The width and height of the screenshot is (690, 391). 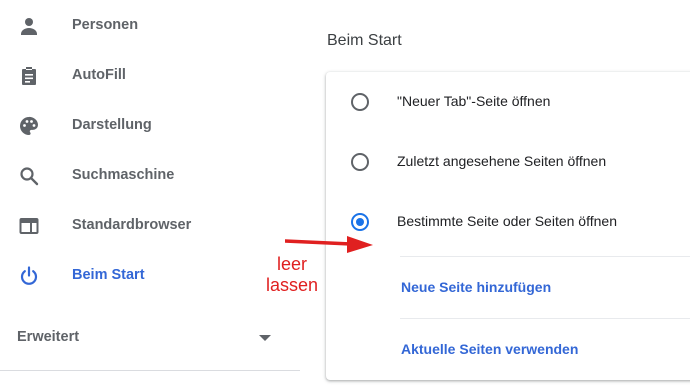 What do you see at coordinates (292, 285) in the screenshot?
I see `annotation-line: lassen` at bounding box center [292, 285].